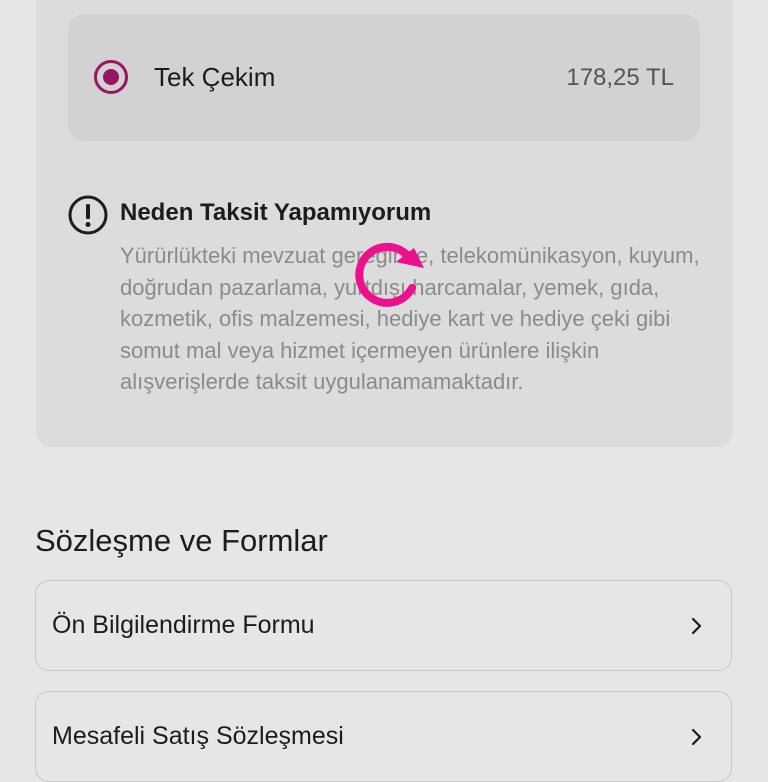 Image resolution: width=768 pixels, height=782 pixels. Describe the element at coordinates (383, 736) in the screenshot. I see `distance-sales-agreement-row: Mesafeli Satış Sözleşmesi` at that location.